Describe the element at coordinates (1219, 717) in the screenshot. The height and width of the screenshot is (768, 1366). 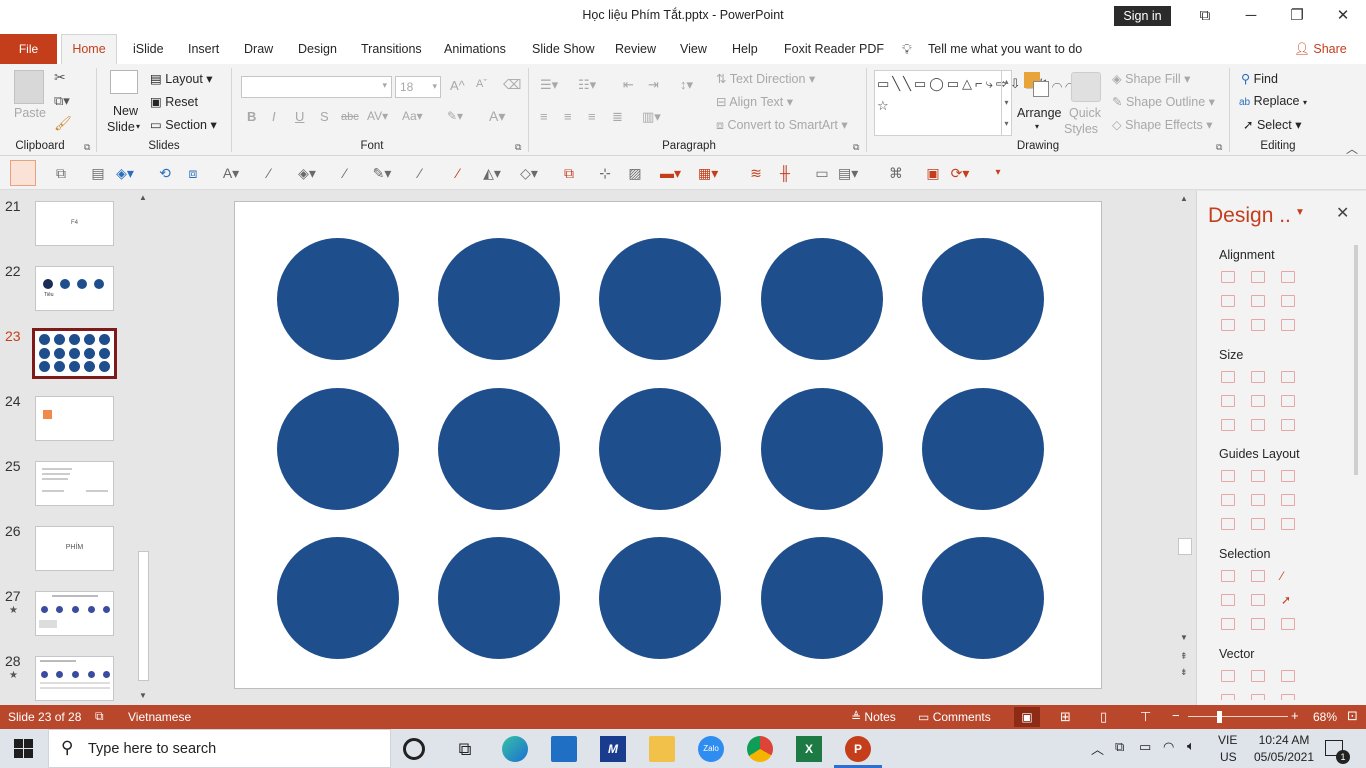
I see `zoom-slider-thumb` at that location.